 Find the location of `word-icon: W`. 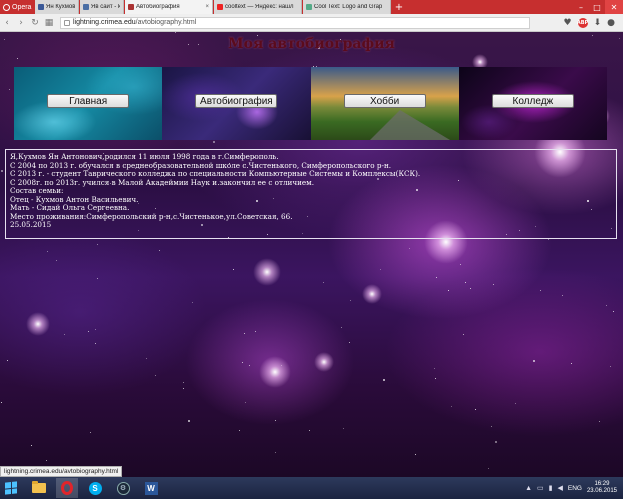

word-icon: W is located at coordinates (151, 488).